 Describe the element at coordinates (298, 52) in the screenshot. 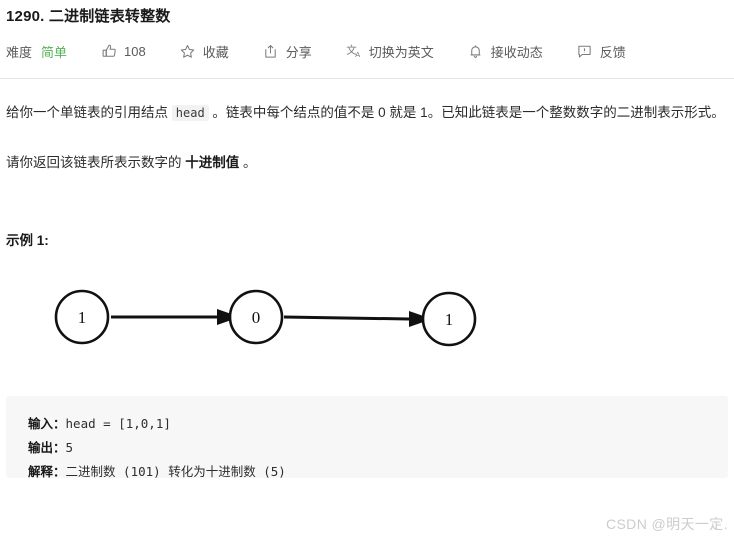

I see `share-label: 分享` at that location.